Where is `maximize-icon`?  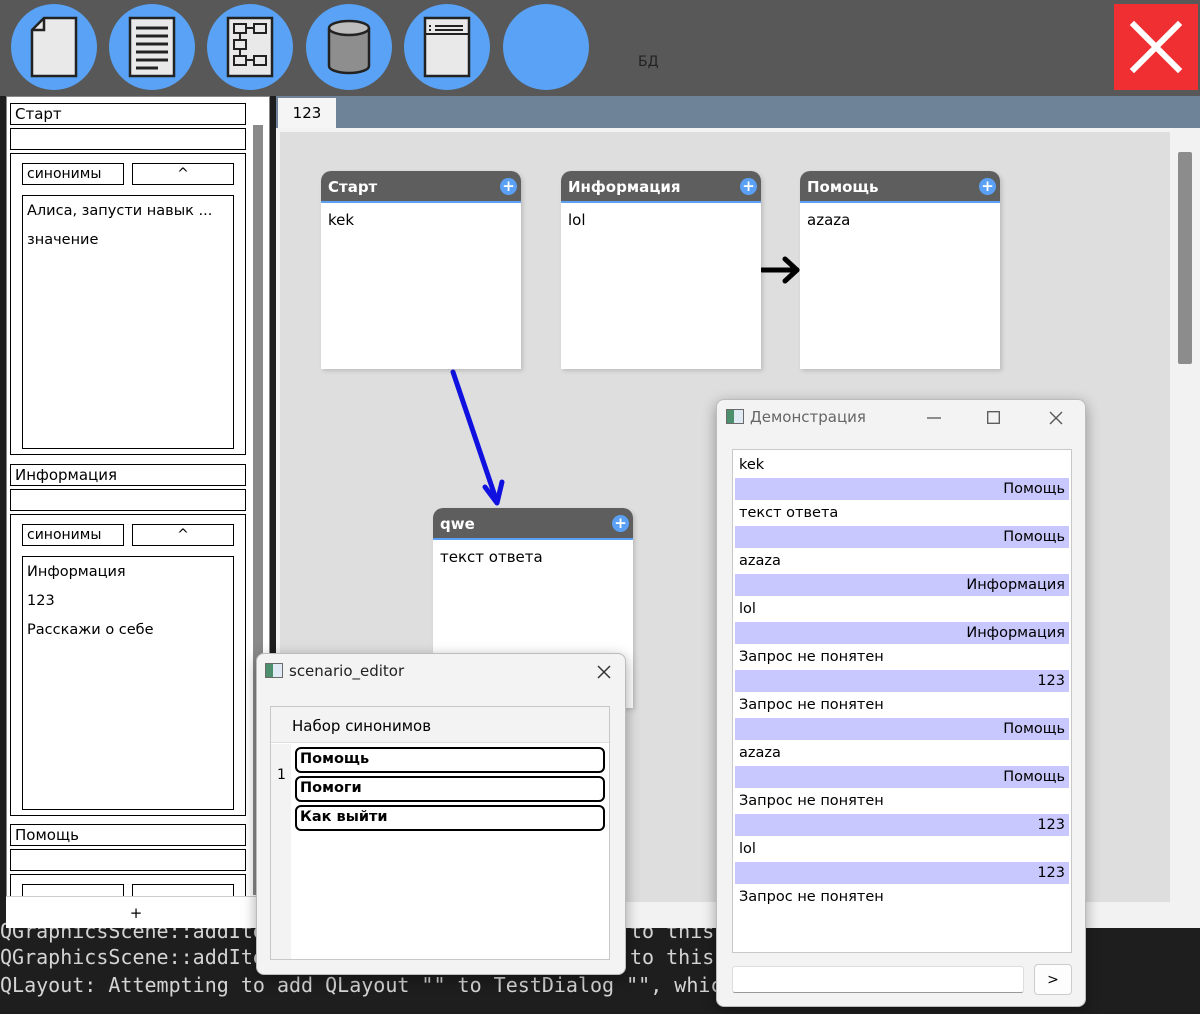 maximize-icon is located at coordinates (993, 417).